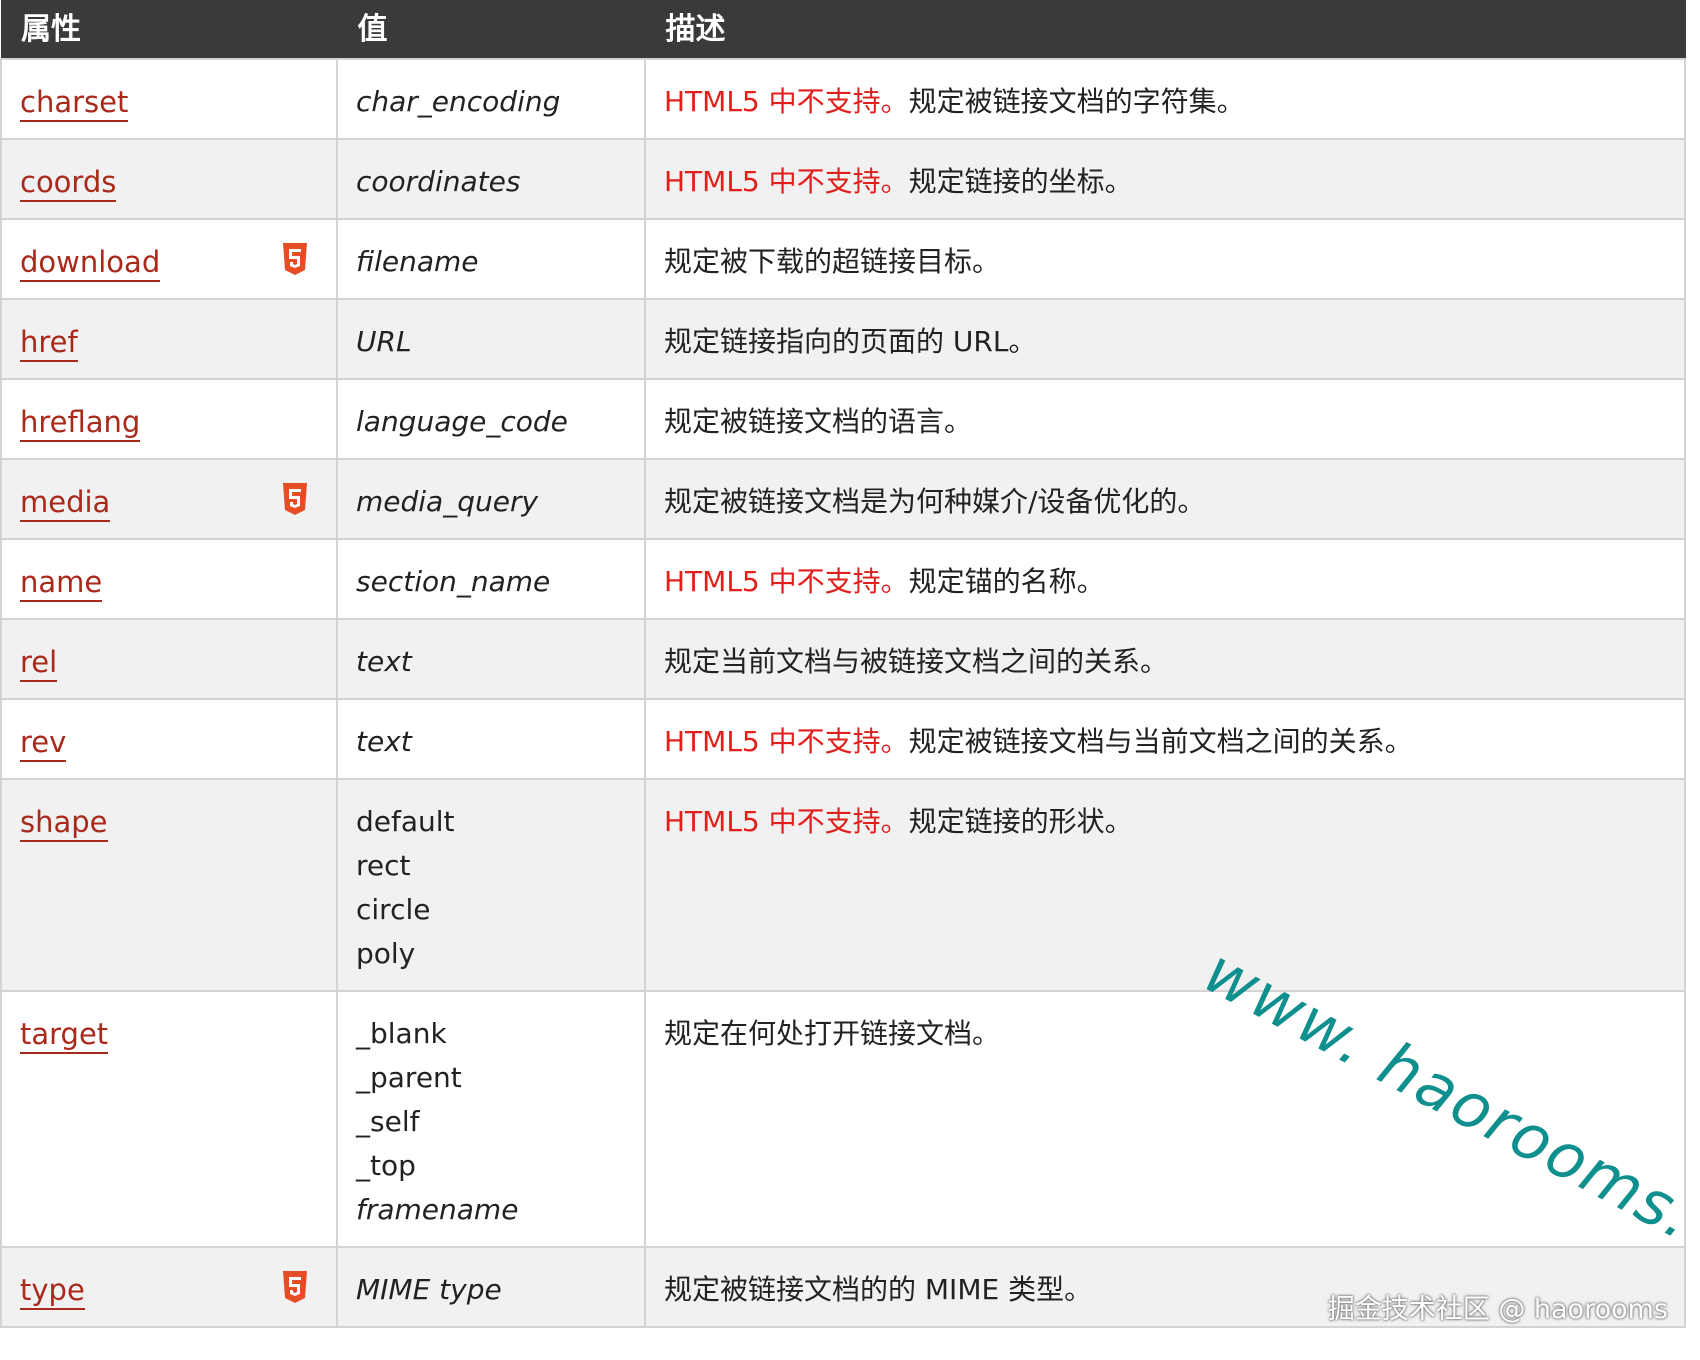  I want to click on value-list-item: rect, so click(383, 865).